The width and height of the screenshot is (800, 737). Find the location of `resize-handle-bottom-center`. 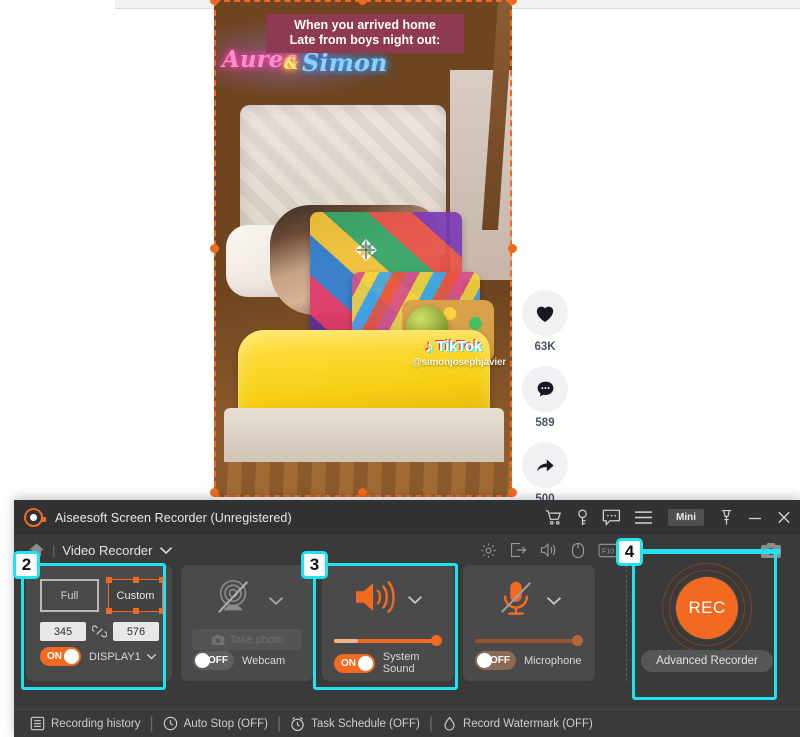

resize-handle-bottom-center is located at coordinates (362, 492).